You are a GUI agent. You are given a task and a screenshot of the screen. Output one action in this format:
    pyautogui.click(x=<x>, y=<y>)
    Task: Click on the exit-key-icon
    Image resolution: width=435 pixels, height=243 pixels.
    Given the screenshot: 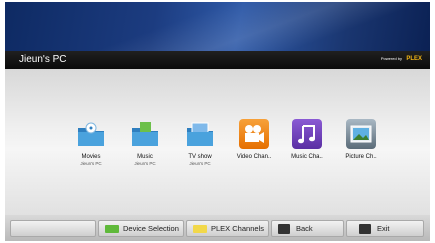 What is the action you would take?
    pyautogui.click(x=365, y=229)
    